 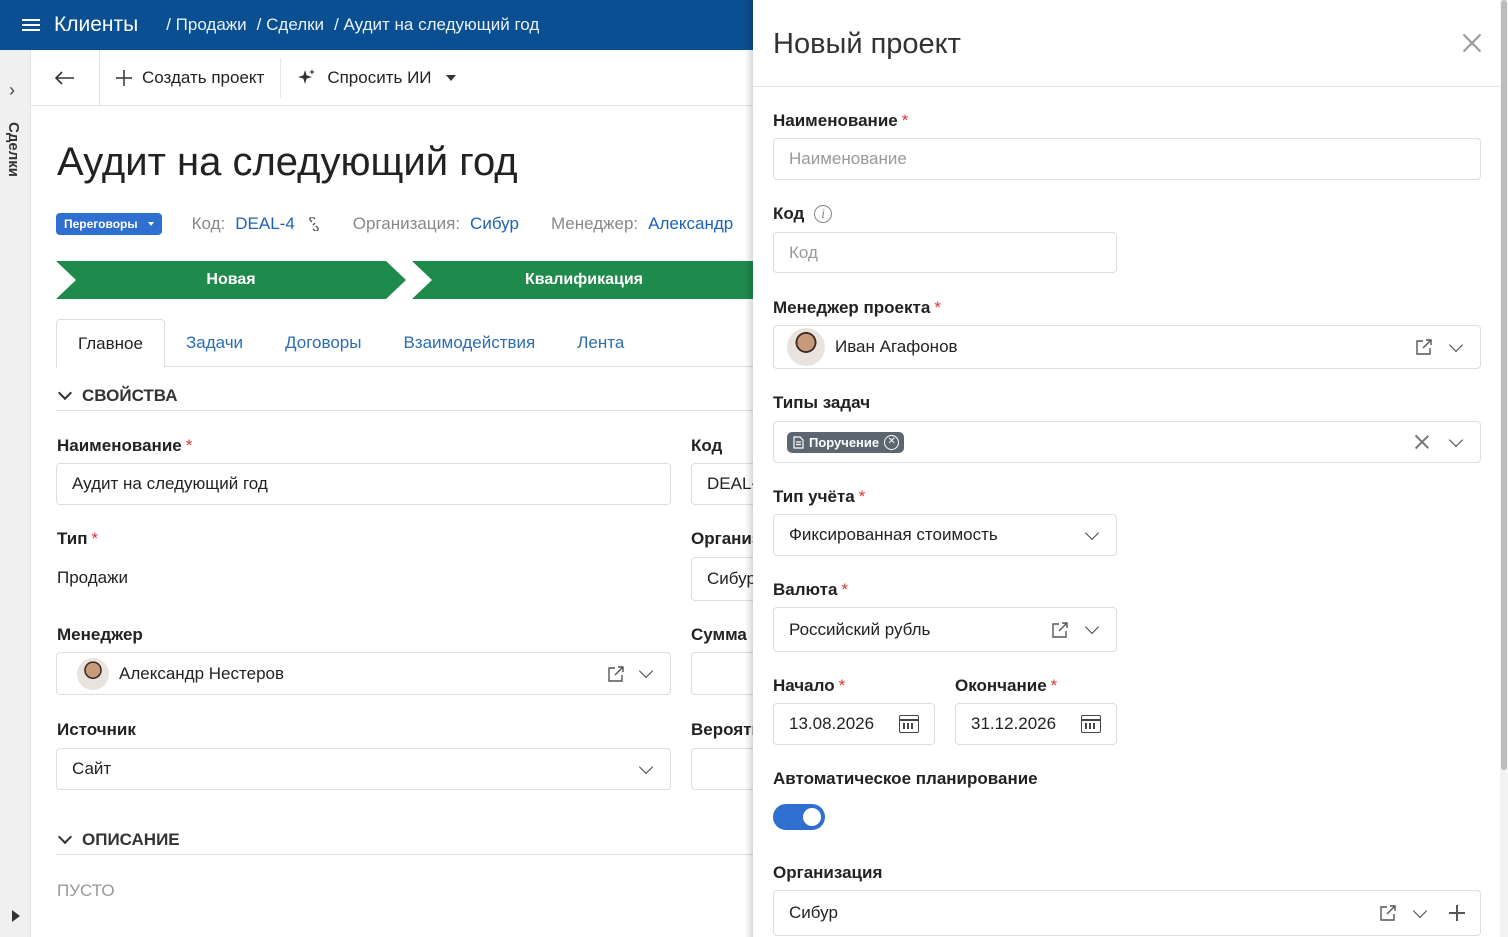 I want to click on auto-planning-toggle, so click(x=799, y=817).